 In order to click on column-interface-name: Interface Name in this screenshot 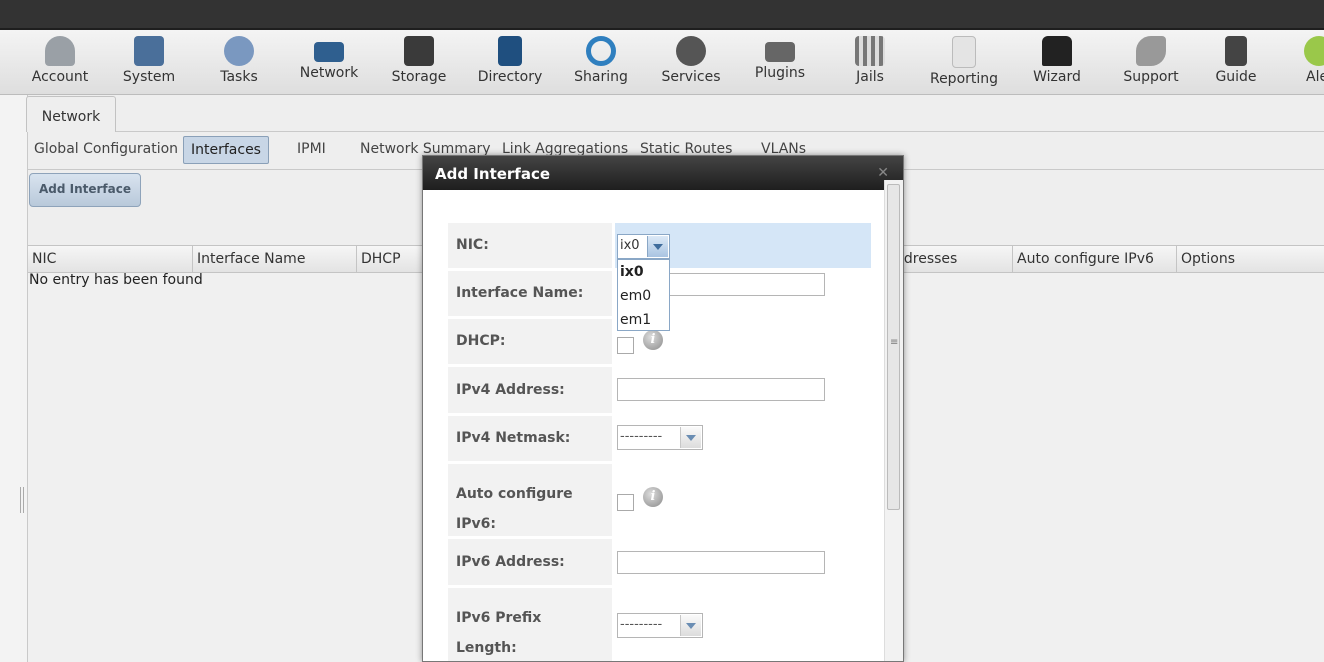, I will do `click(274, 259)`.